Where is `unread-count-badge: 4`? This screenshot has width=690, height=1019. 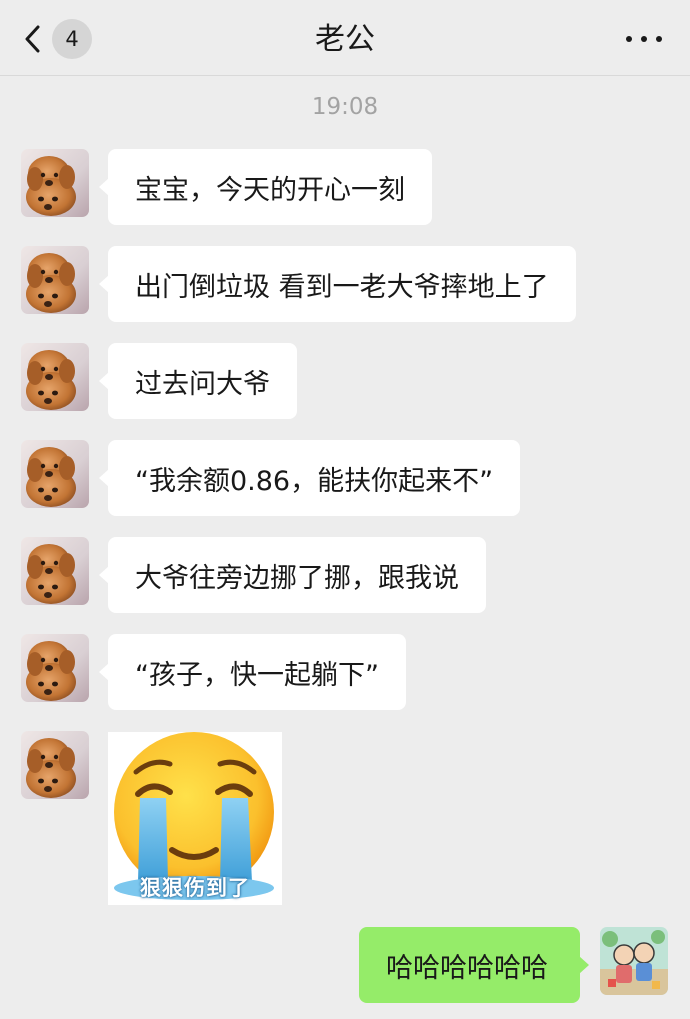 unread-count-badge: 4 is located at coordinates (72, 39).